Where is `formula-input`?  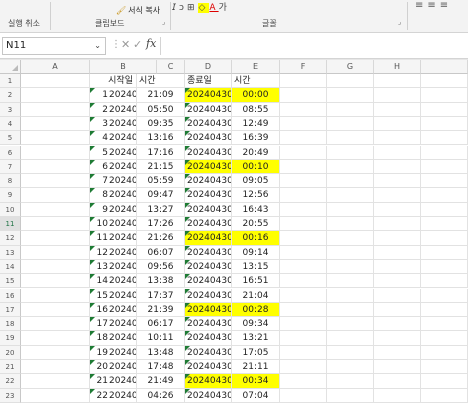
formula-input is located at coordinates (314, 46).